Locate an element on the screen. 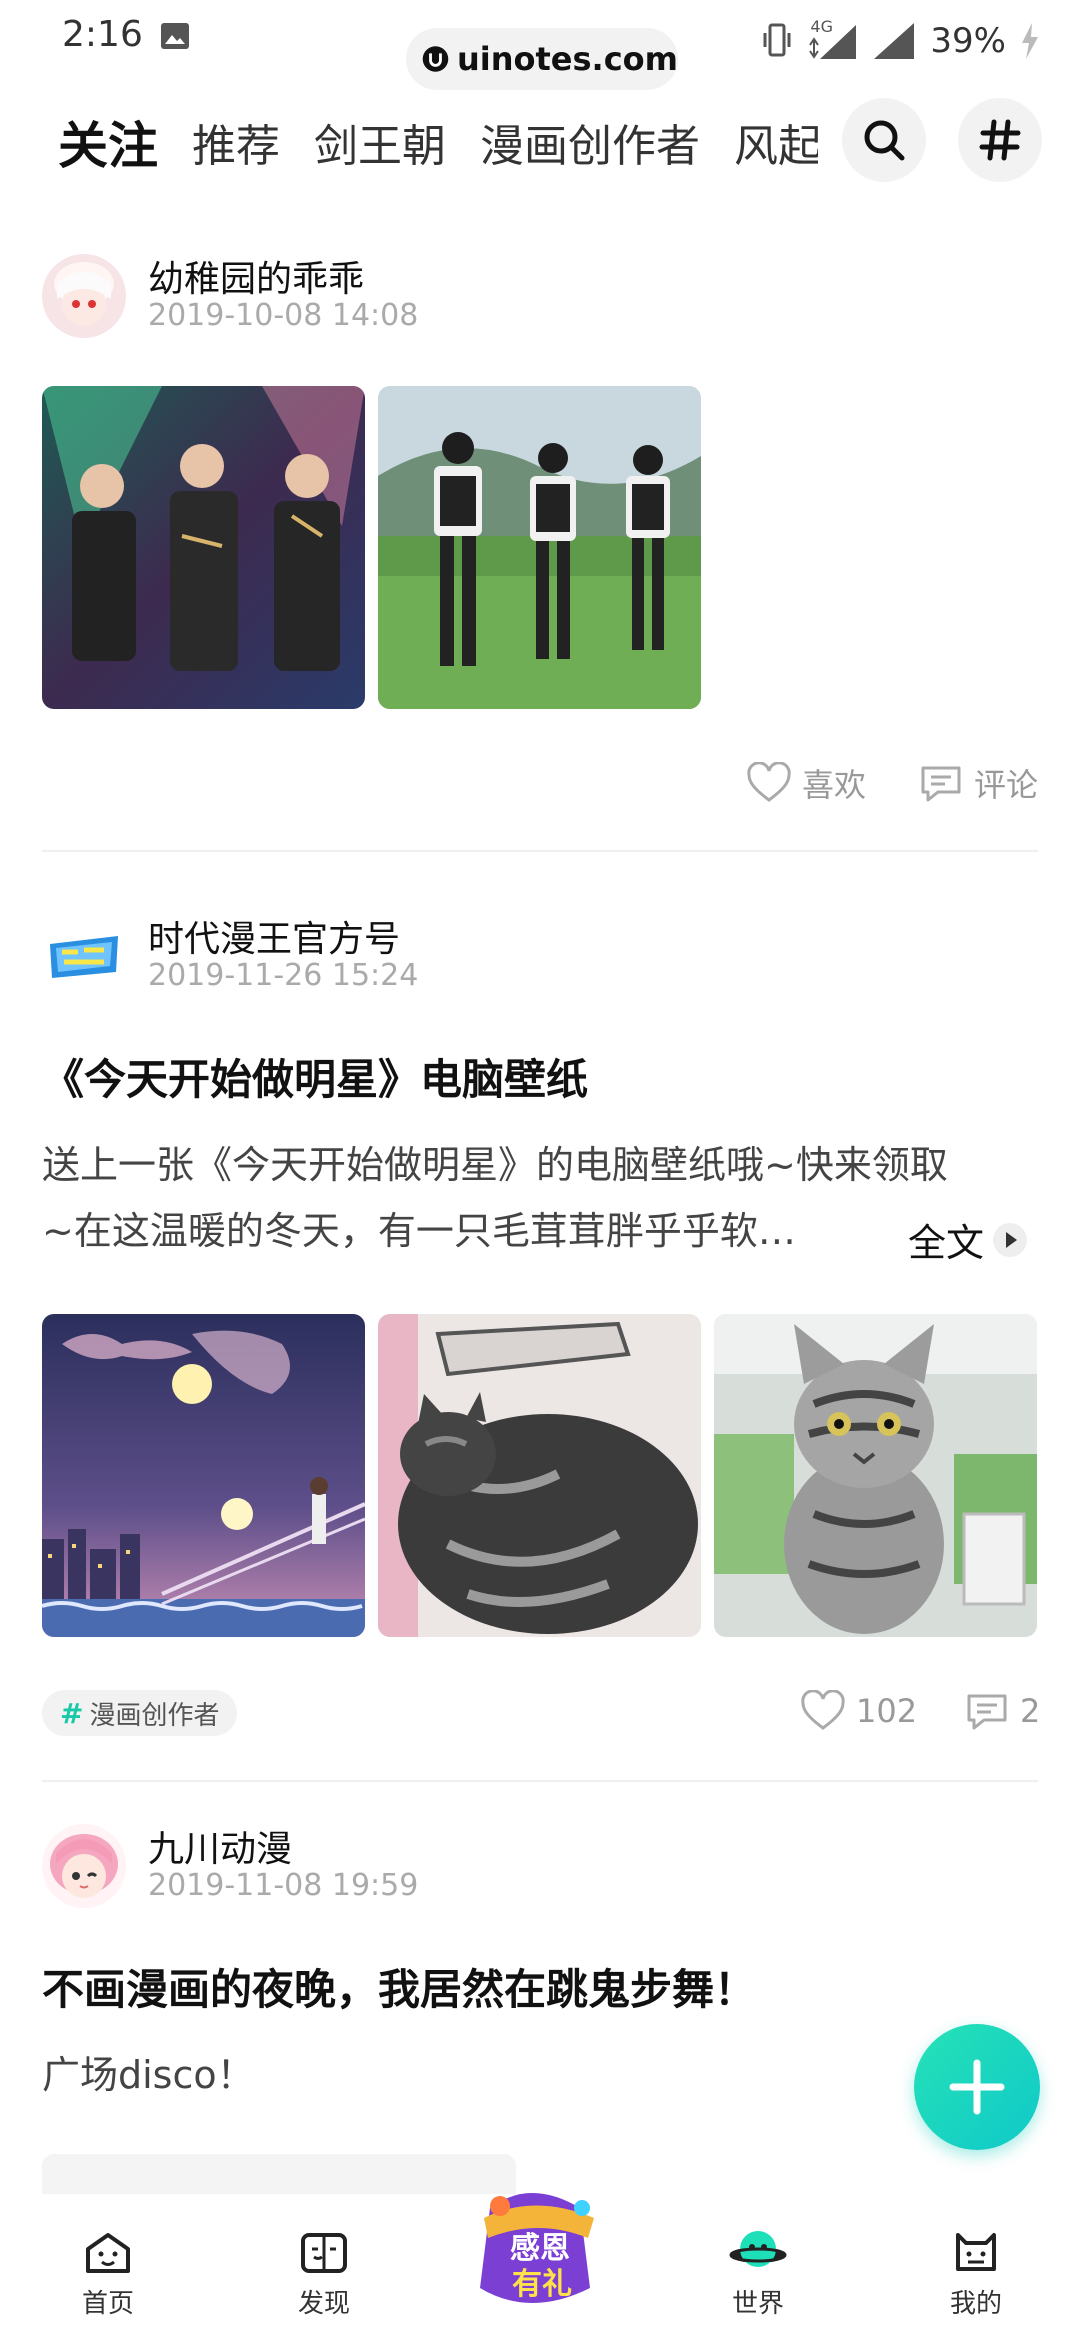  create-post-button is located at coordinates (977, 2087).